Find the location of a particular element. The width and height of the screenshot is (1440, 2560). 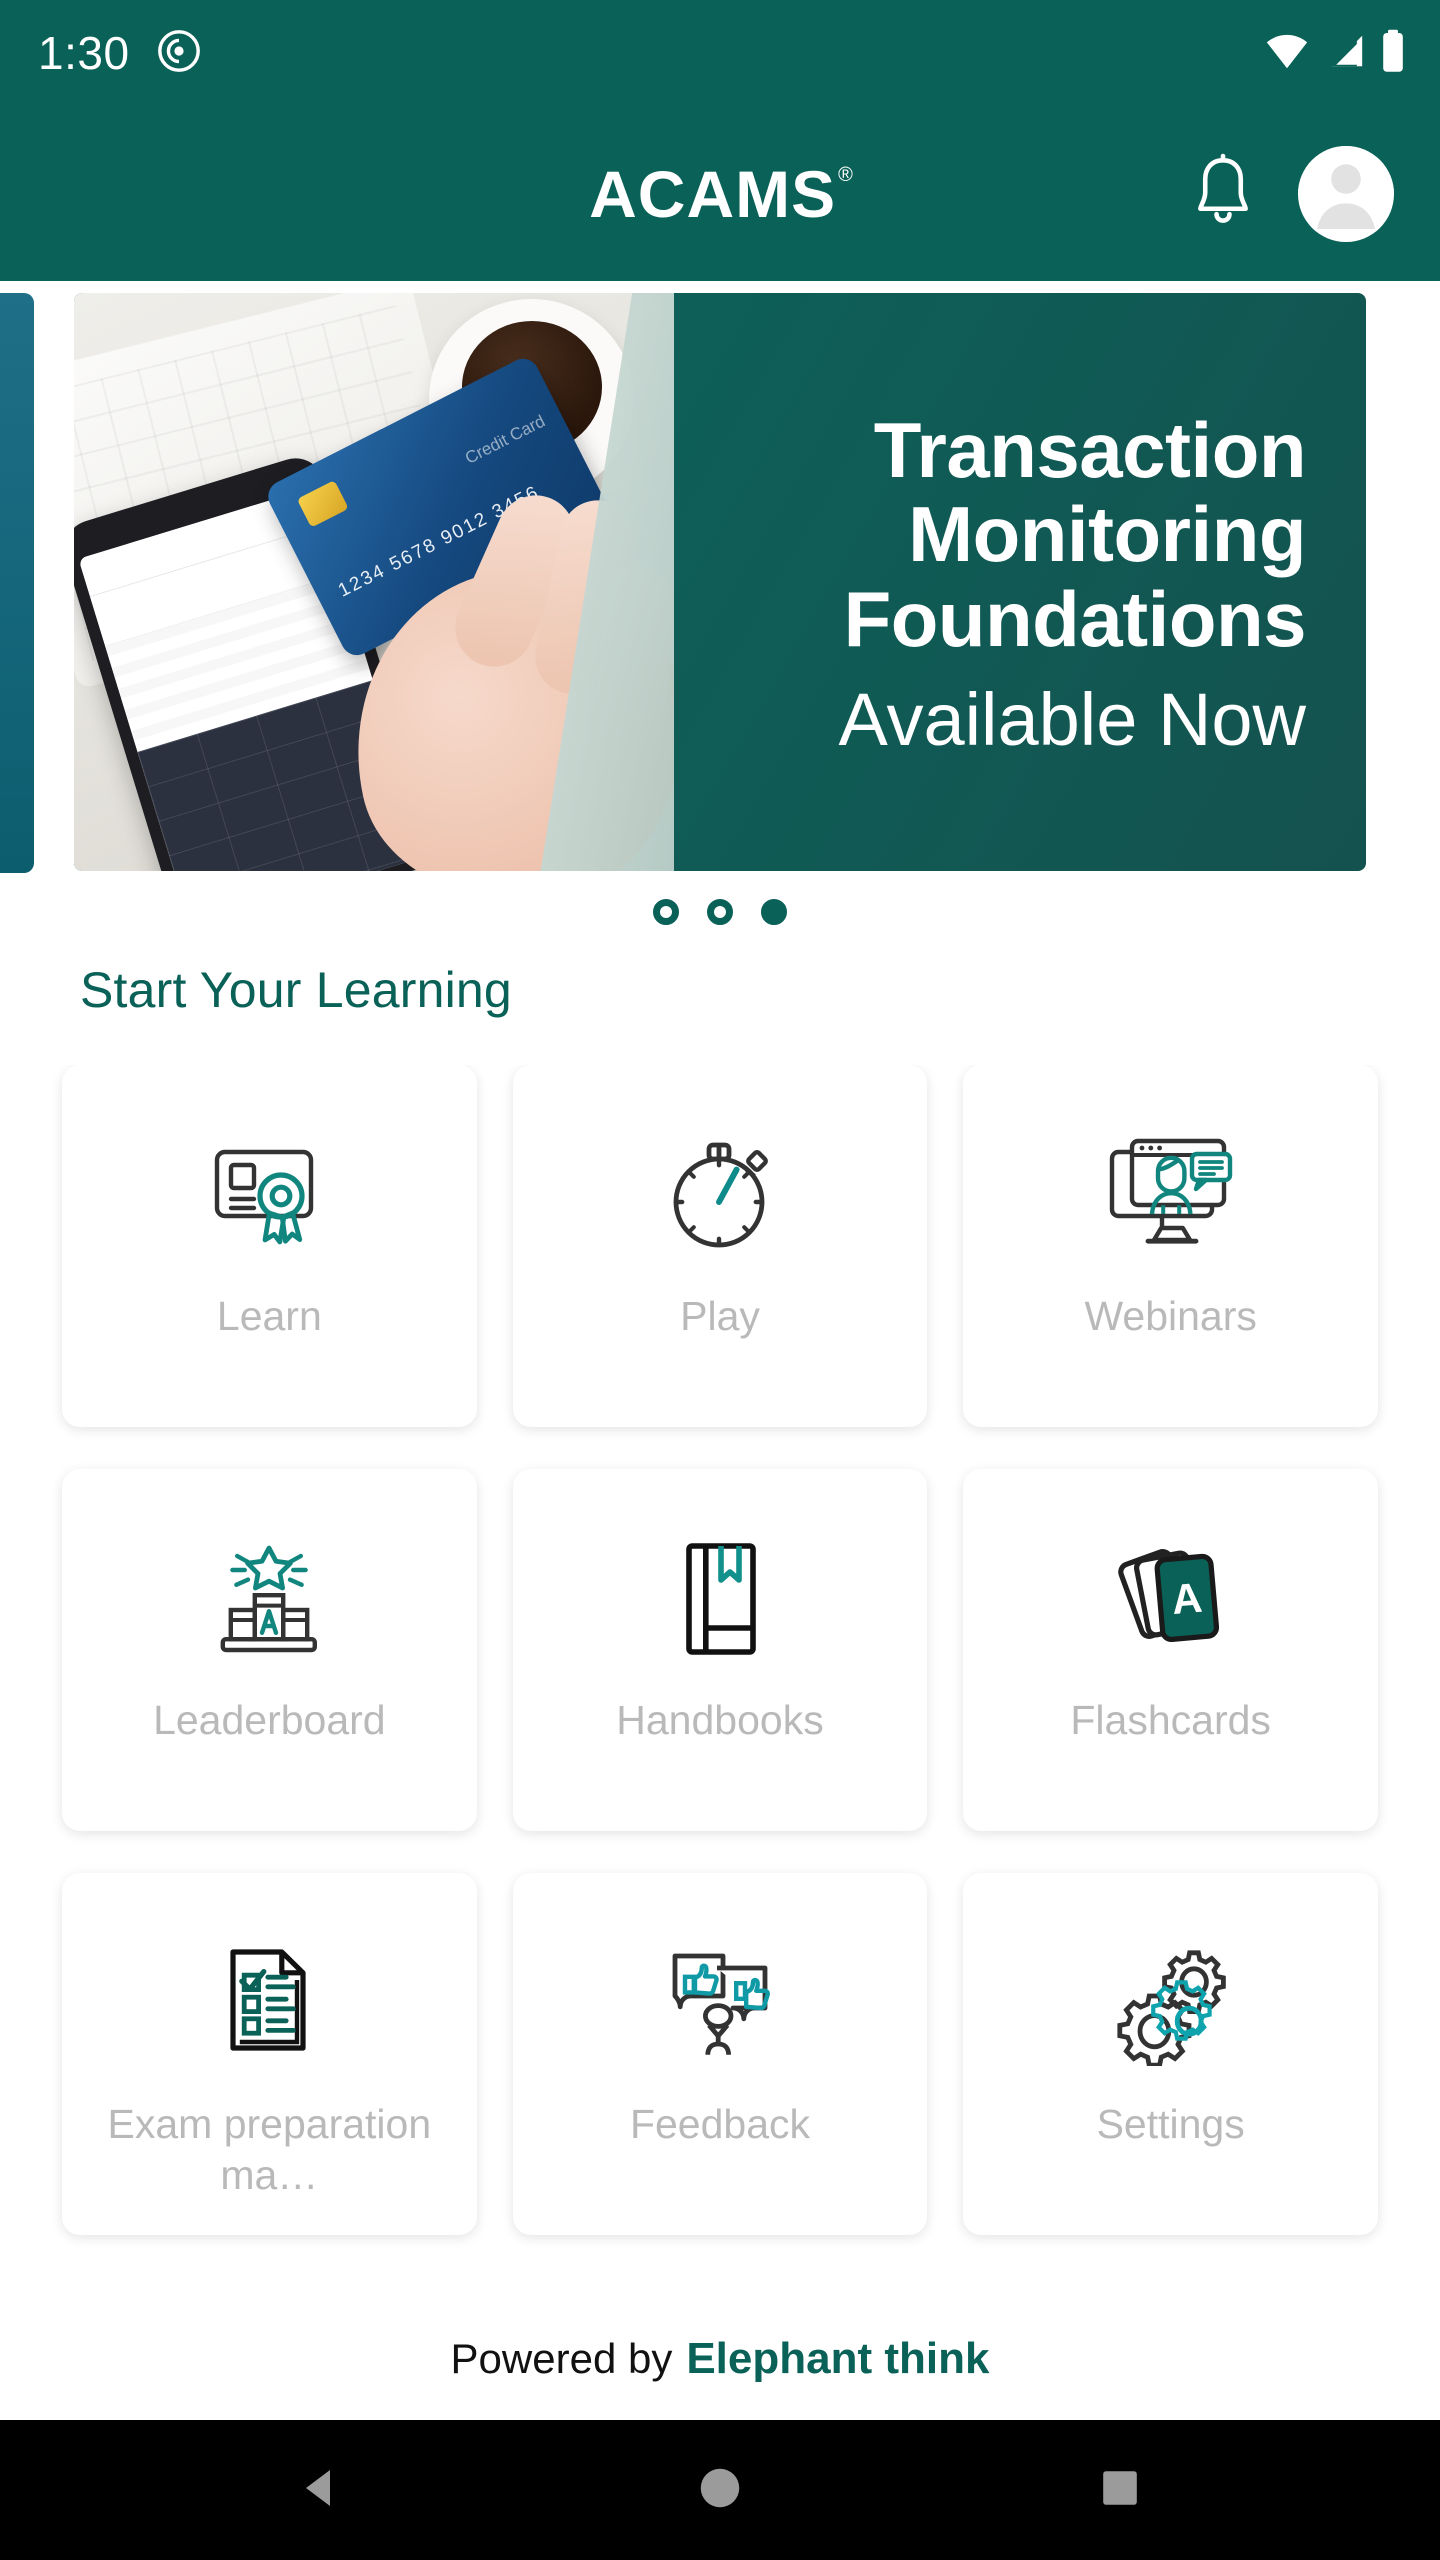

tile-label: Handbooks is located at coordinates (720, 1720).